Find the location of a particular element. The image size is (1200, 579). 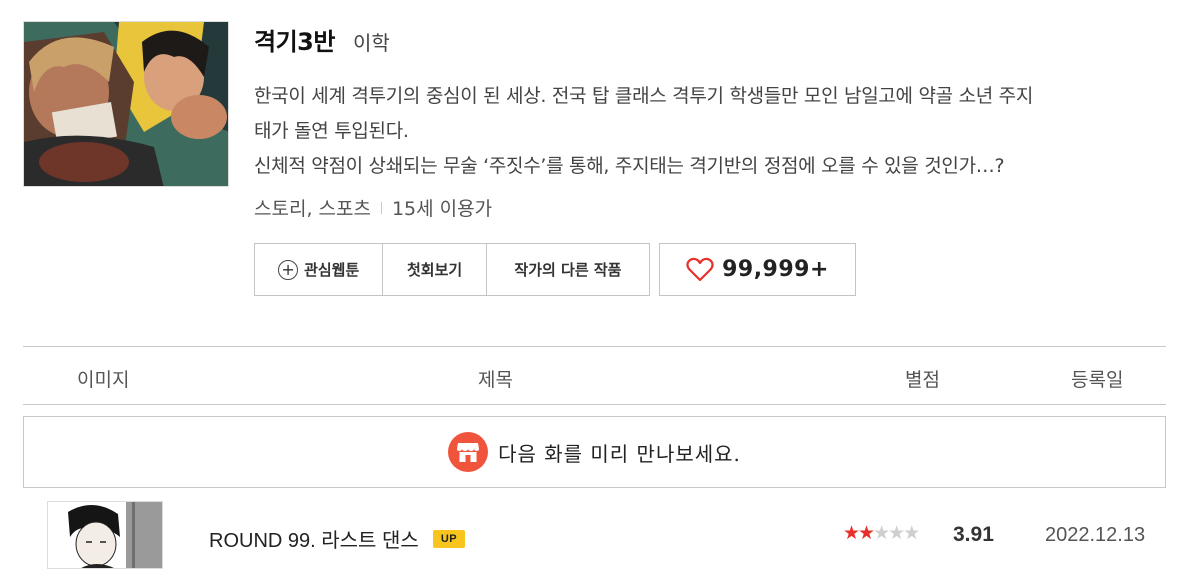

like-count: 99,999+ is located at coordinates (775, 269).